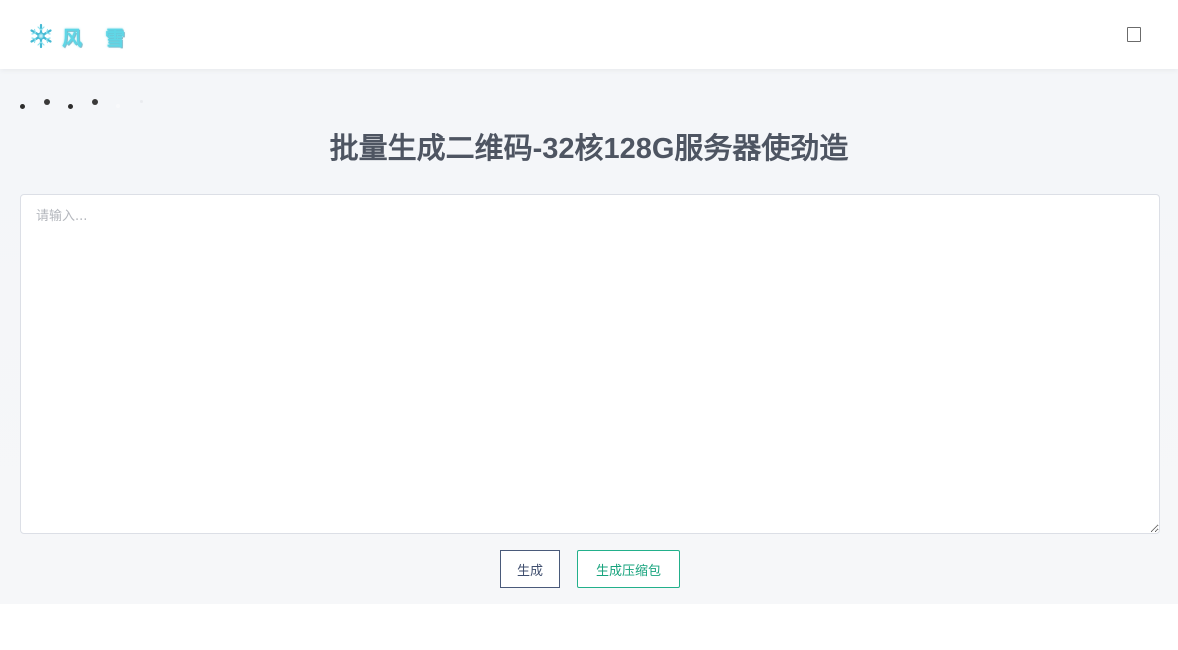  I want to click on top-header: 风 雪, so click(589, 34).